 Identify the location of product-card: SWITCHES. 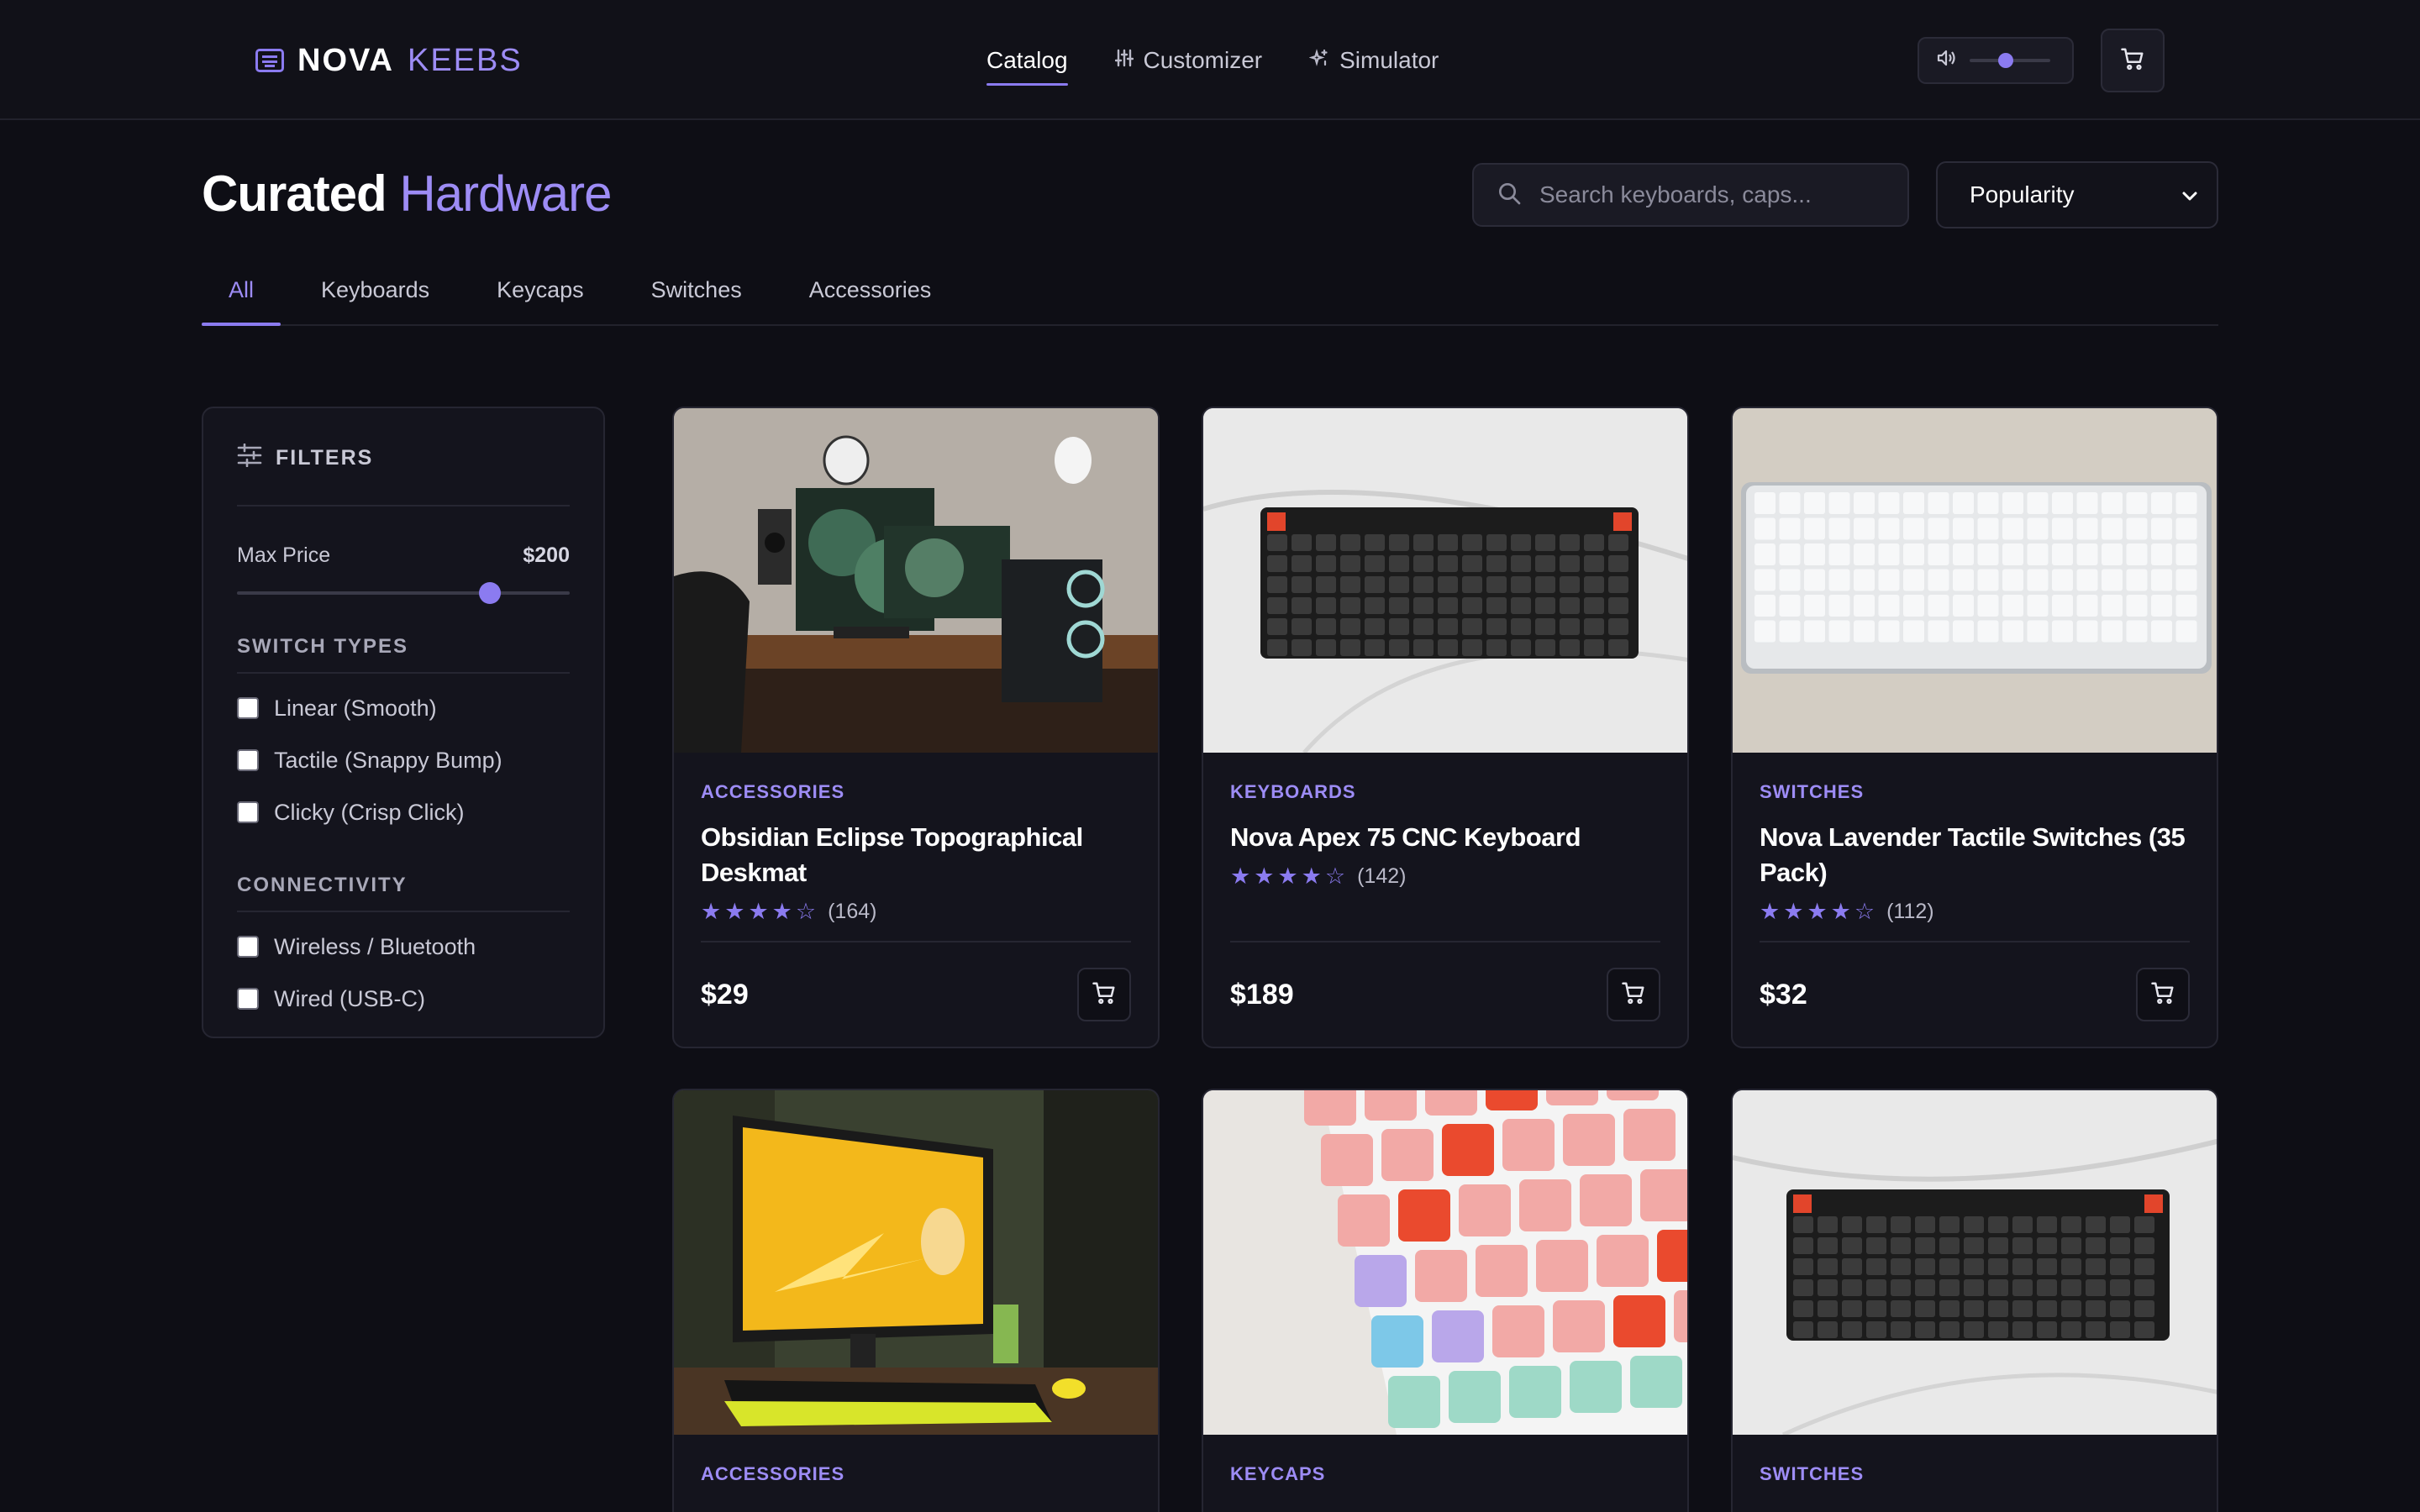
(1975, 1300).